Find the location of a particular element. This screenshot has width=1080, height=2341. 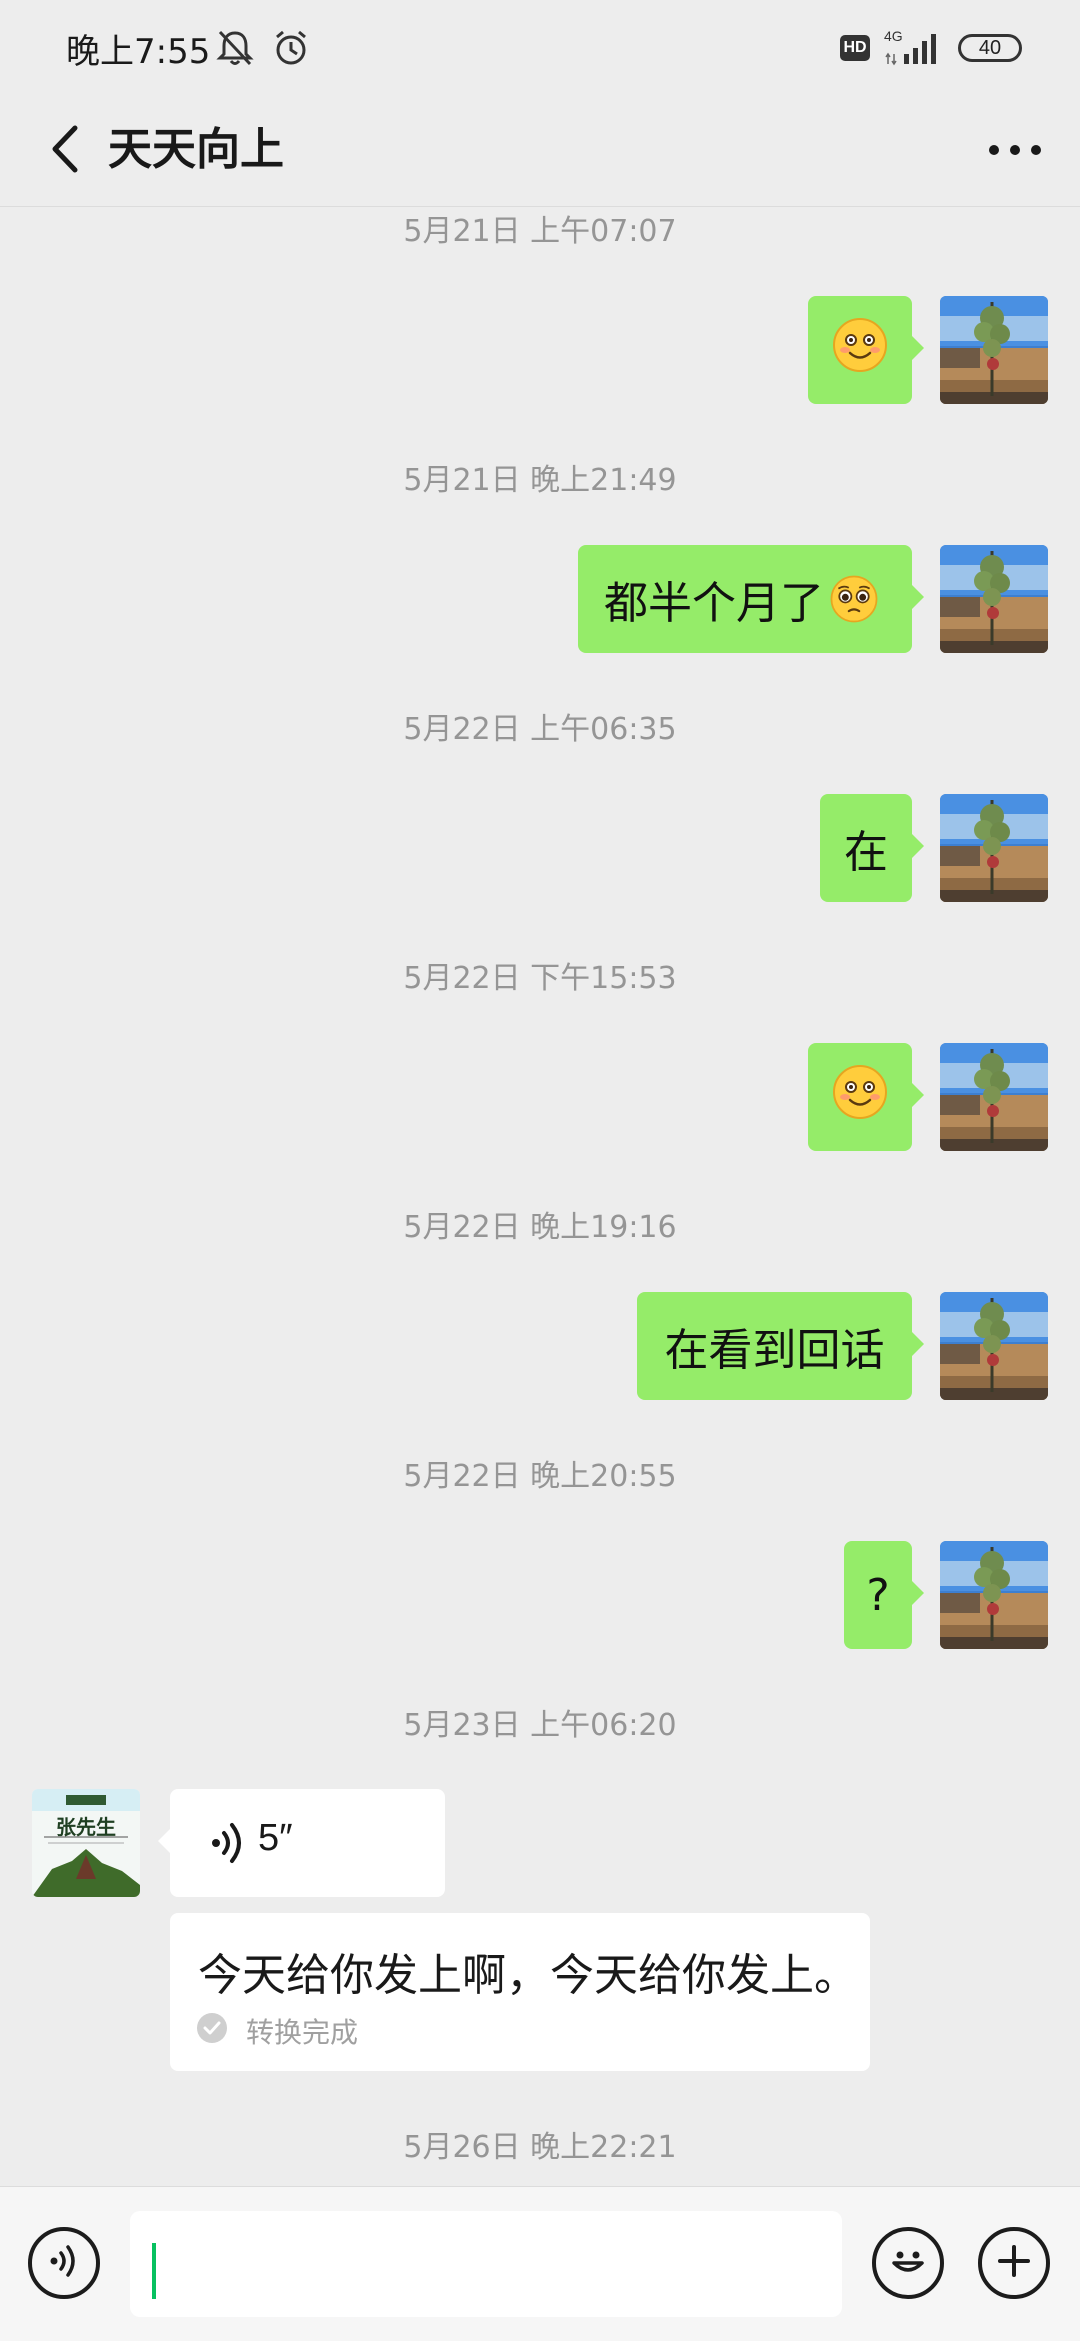

more-dots-icon is located at coordinates (1015, 151).